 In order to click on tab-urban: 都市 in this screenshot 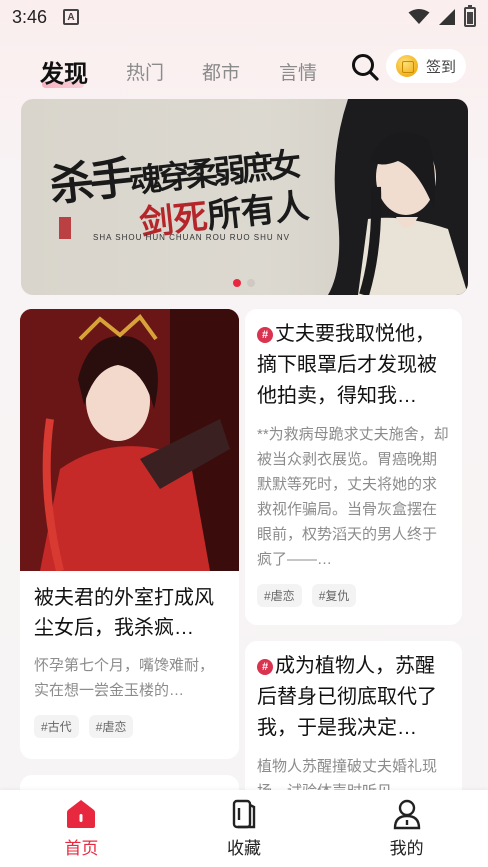, I will do `click(221, 71)`.